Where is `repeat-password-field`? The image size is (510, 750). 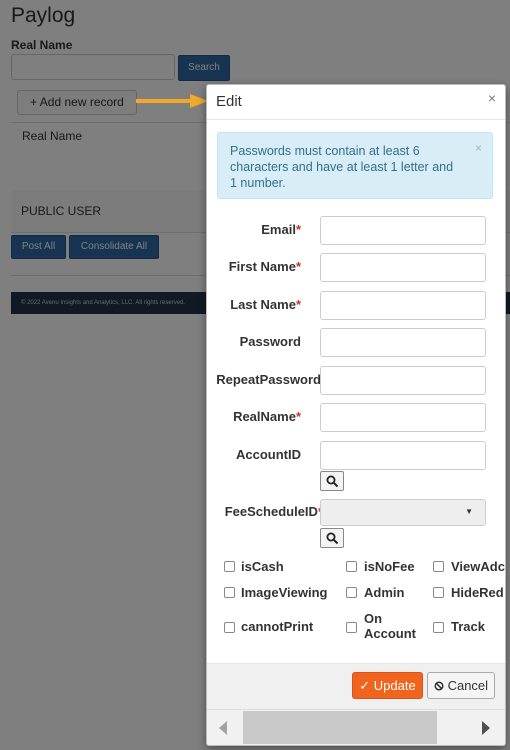
repeat-password-field is located at coordinates (403, 380).